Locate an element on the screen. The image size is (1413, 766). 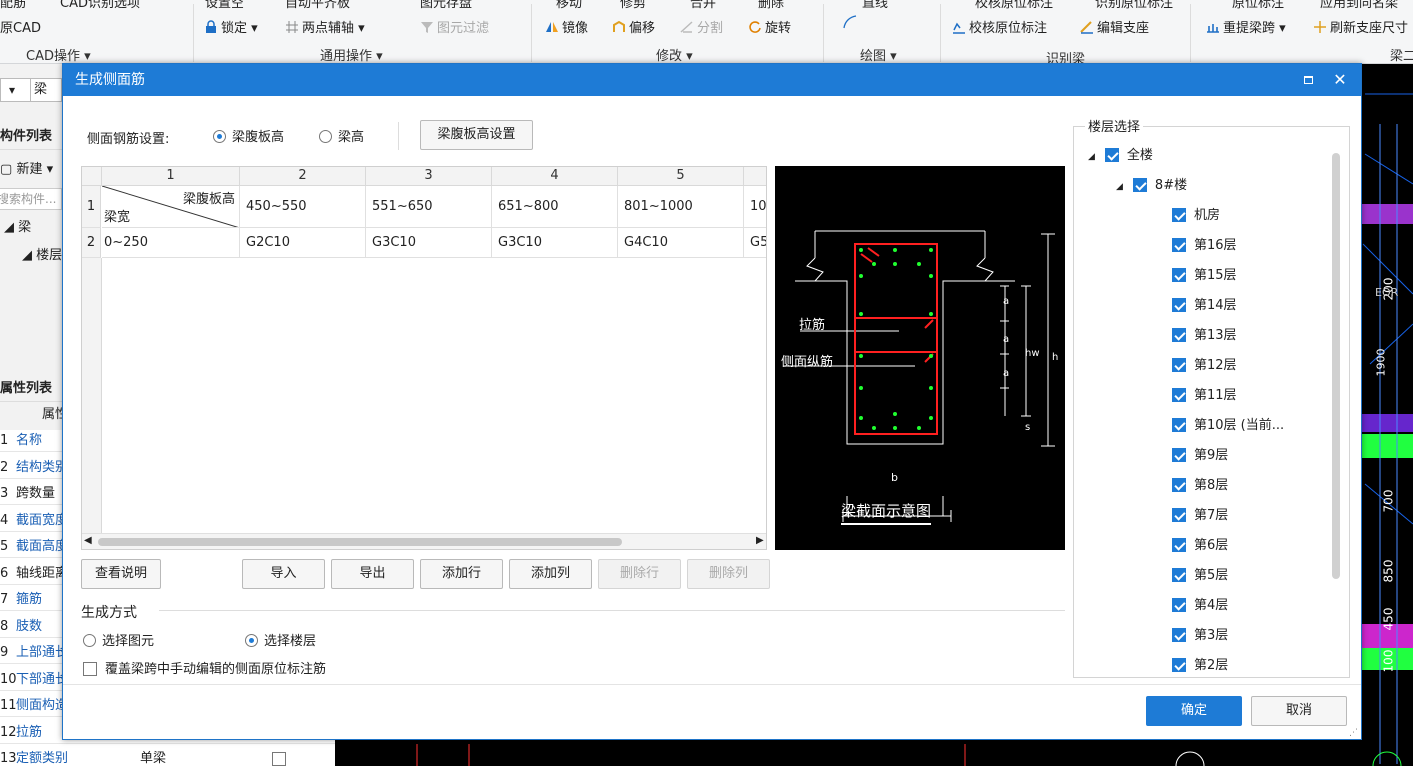
col-header: 5 is located at coordinates (681, 176).